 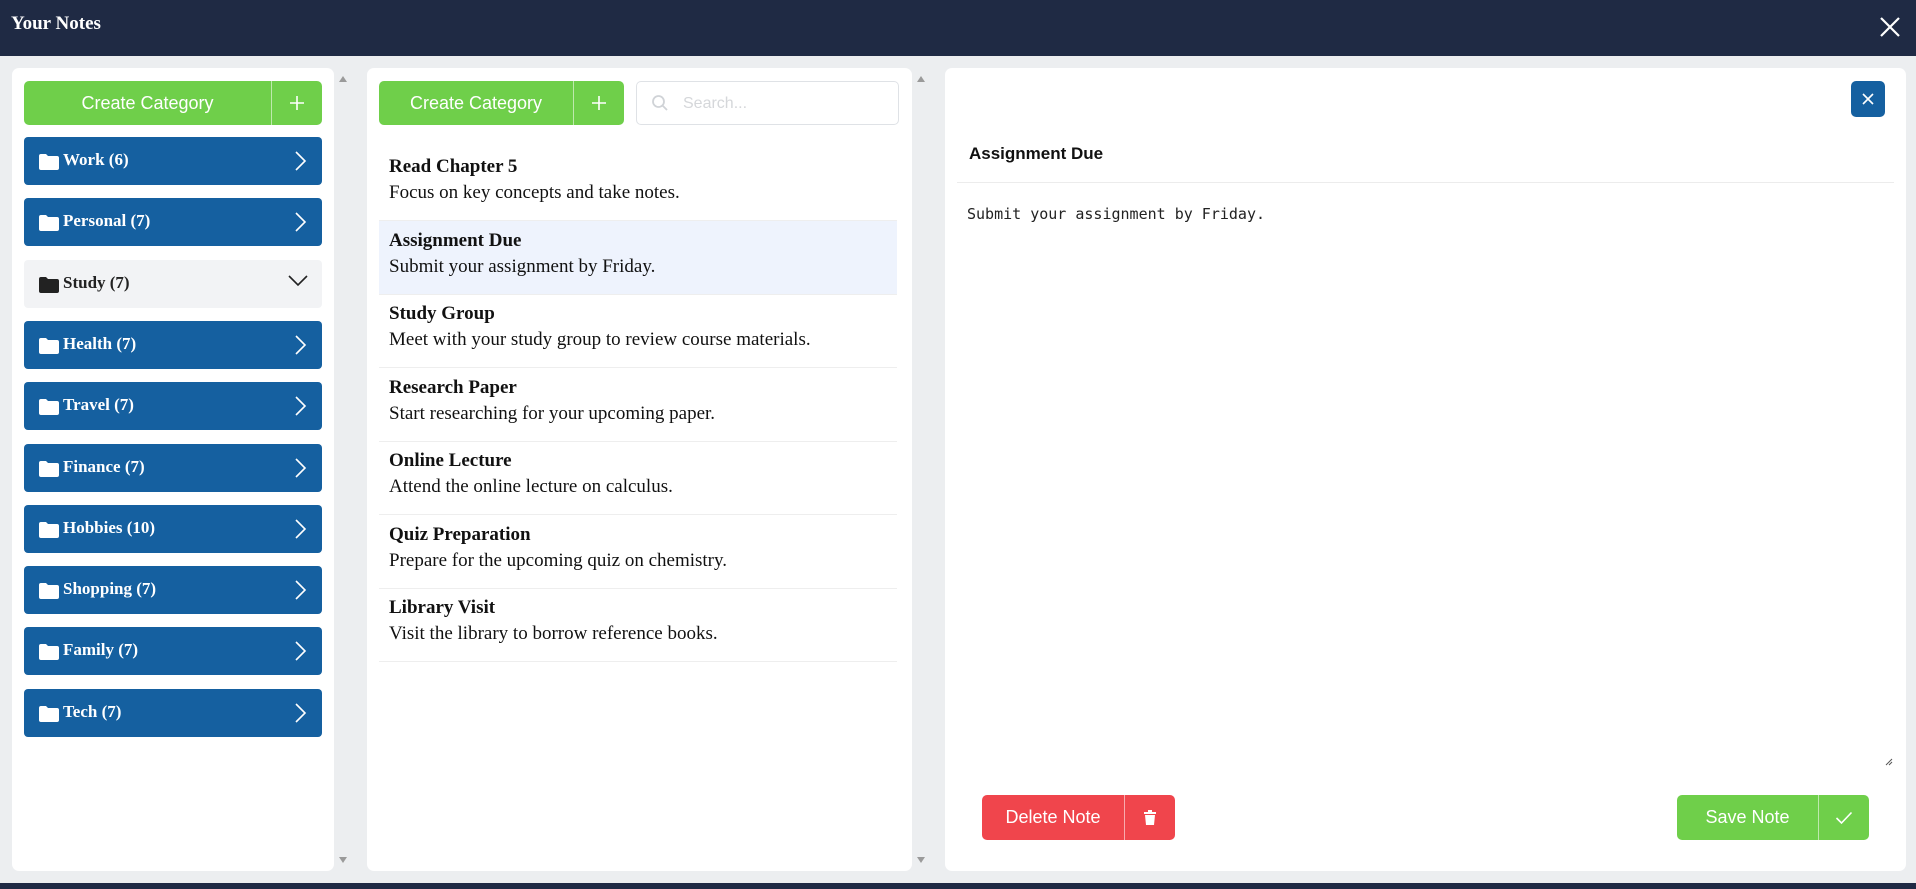 I want to click on category-label: Travel (7), so click(x=98, y=405).